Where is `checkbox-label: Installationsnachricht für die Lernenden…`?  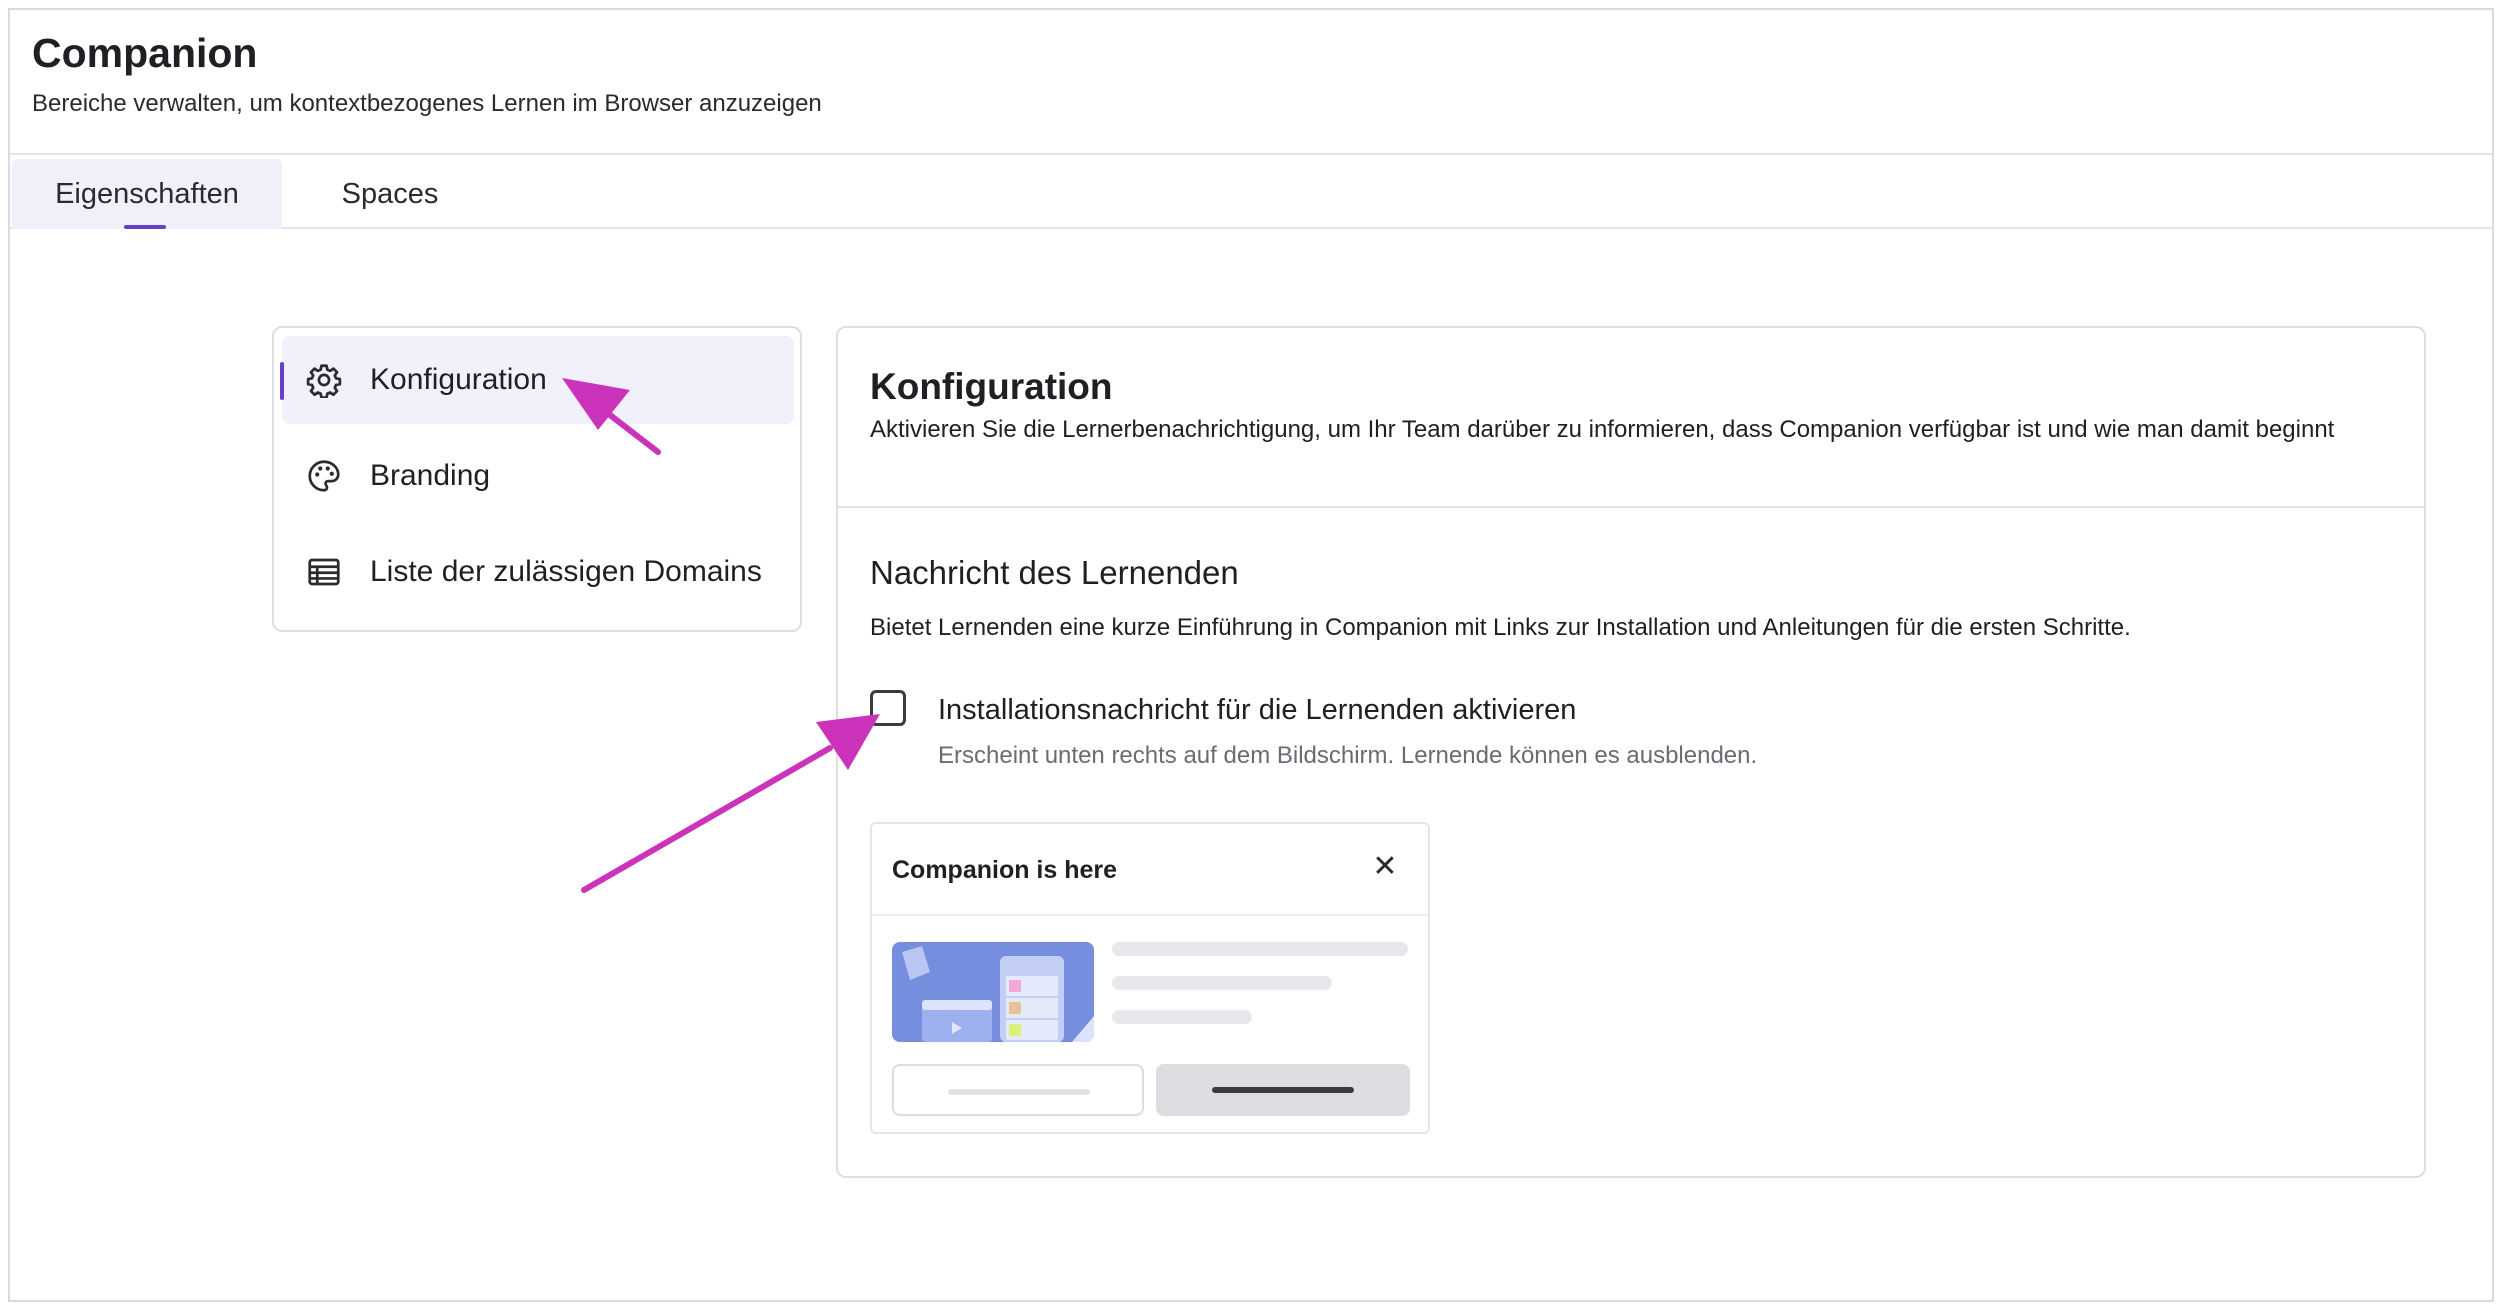 checkbox-label: Installationsnachricht für die Lernenden… is located at coordinates (1257, 710).